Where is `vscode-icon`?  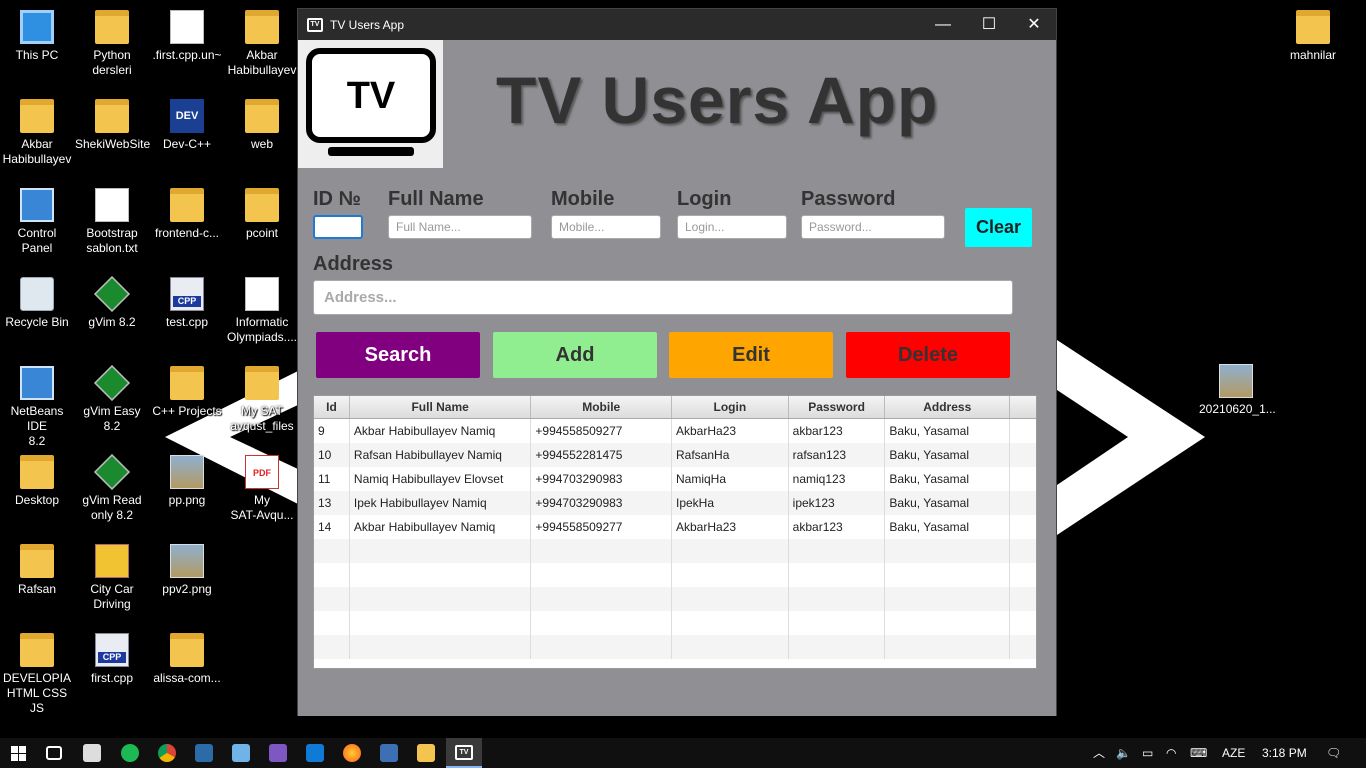
vscode-icon is located at coordinates (315, 753).